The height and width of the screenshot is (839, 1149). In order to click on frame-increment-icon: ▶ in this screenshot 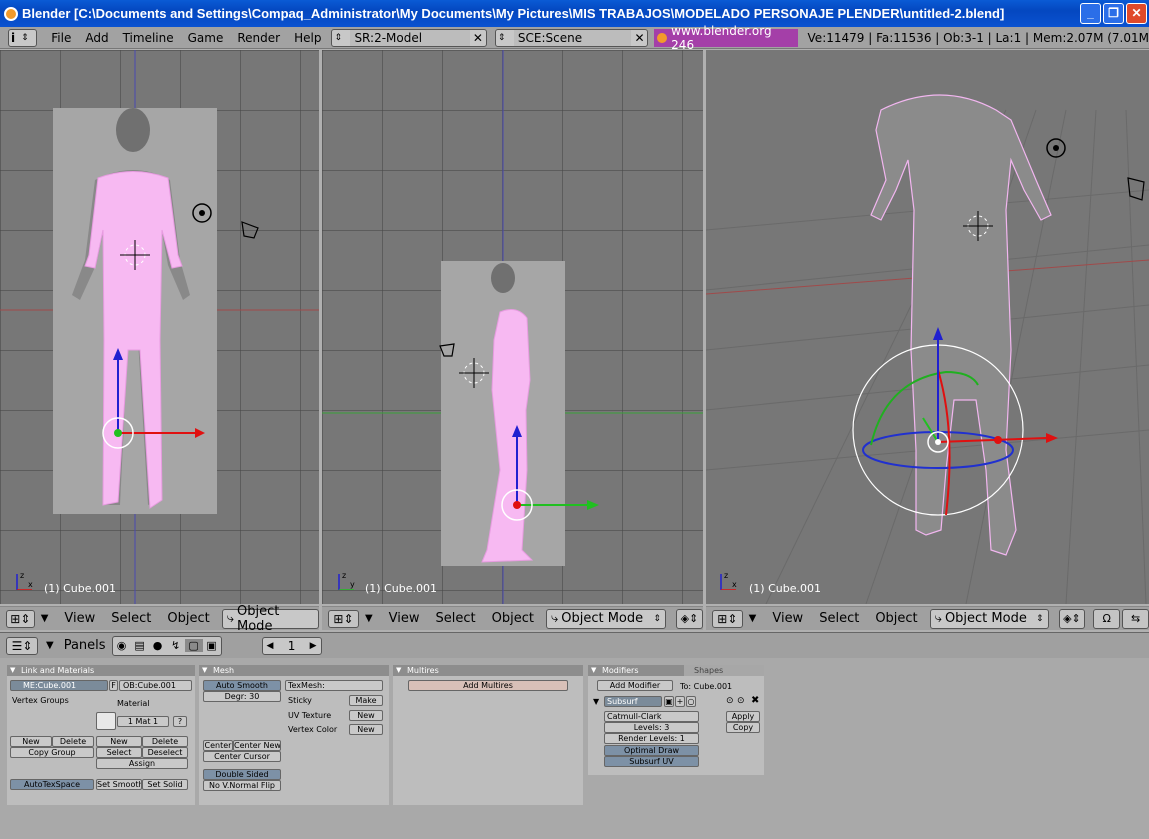, I will do `click(313, 646)`.